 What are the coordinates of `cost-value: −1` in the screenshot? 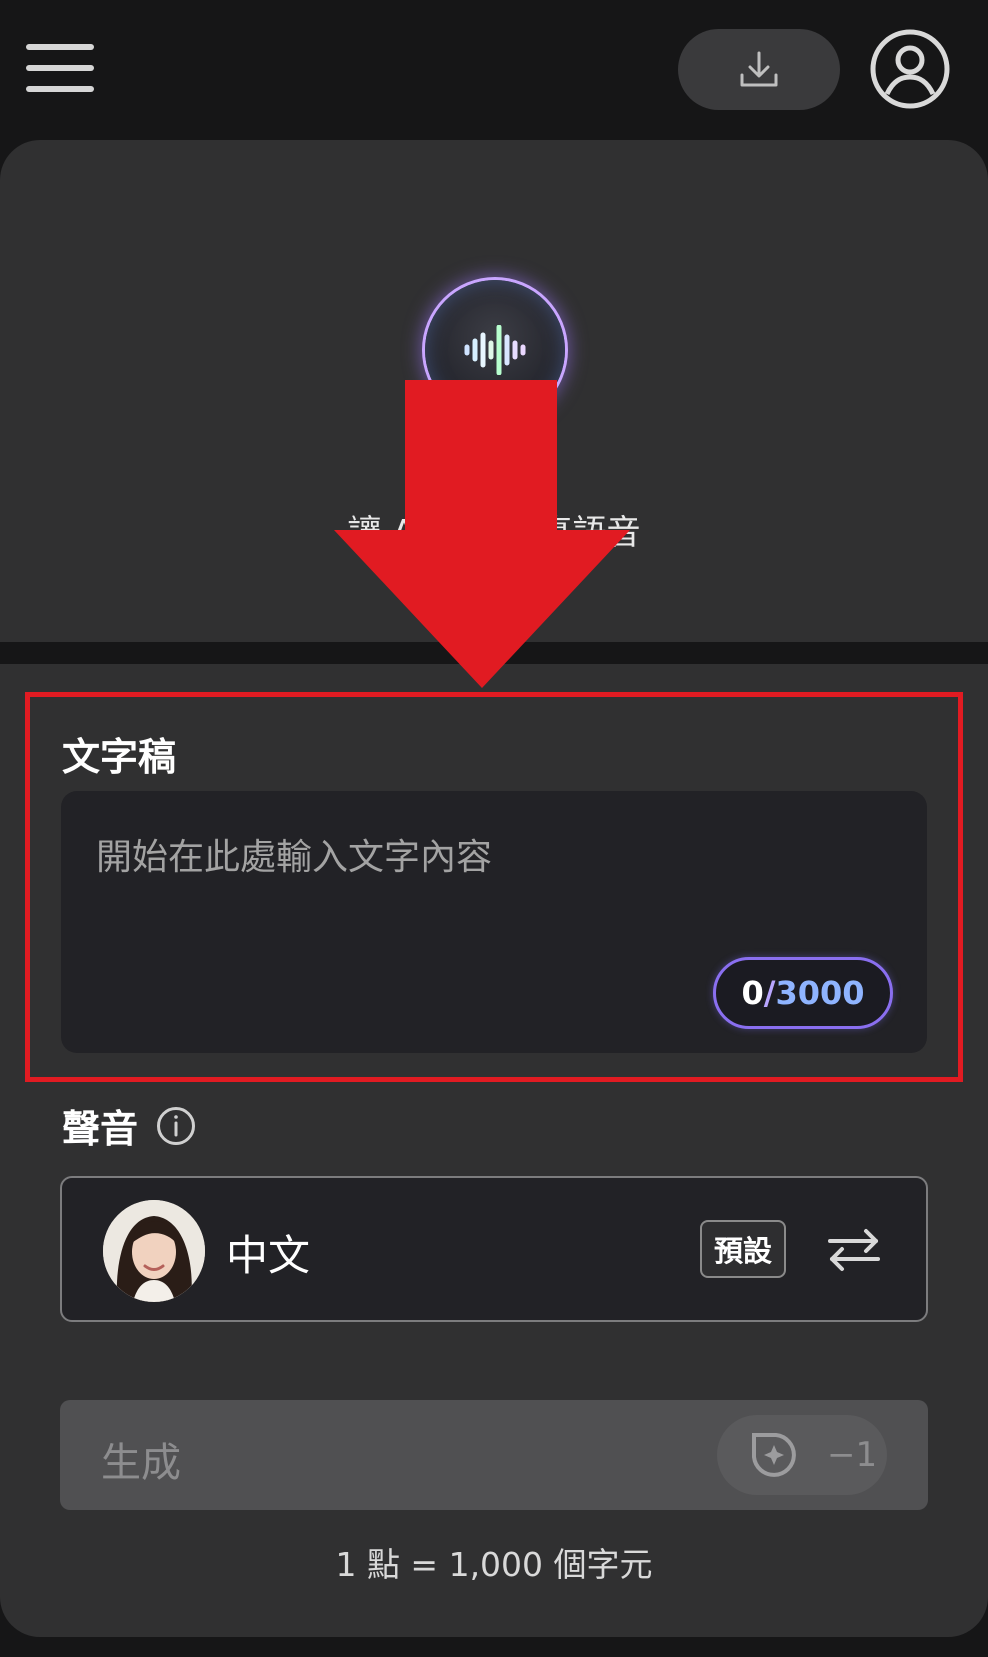 It's located at (852, 1455).